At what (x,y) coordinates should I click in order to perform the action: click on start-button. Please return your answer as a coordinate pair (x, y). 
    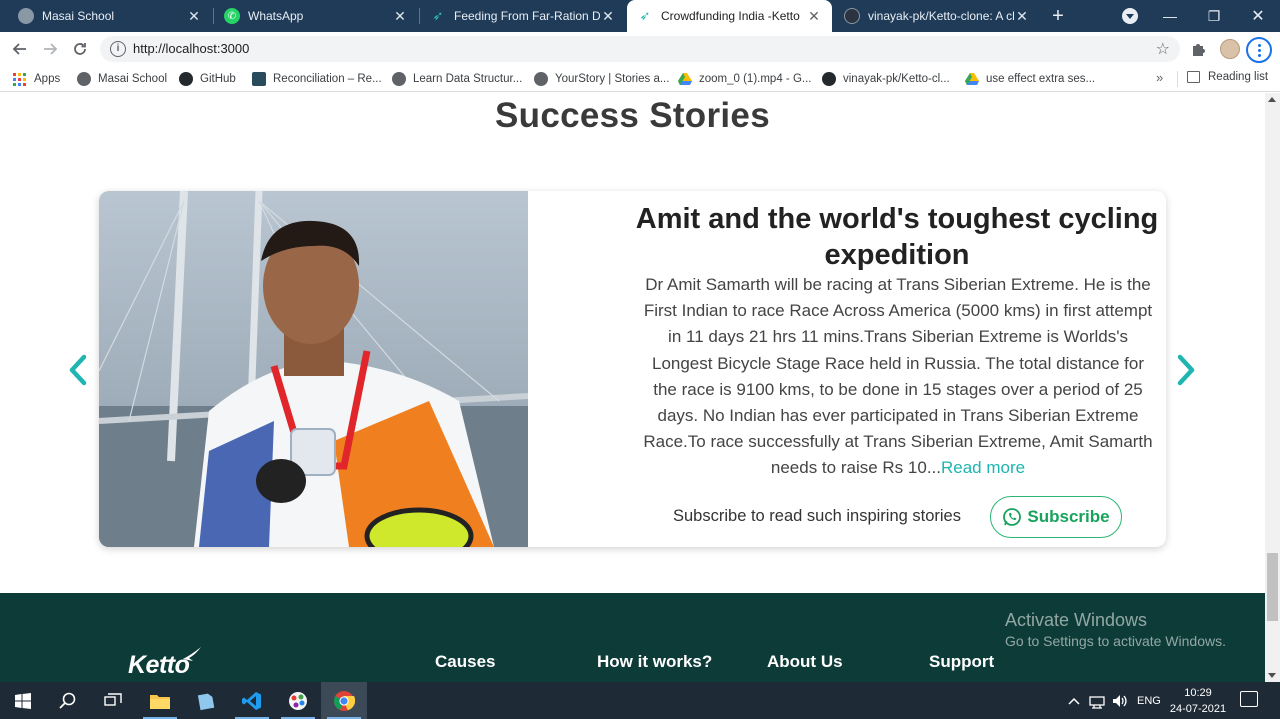
    Looking at the image, I should click on (23, 700).